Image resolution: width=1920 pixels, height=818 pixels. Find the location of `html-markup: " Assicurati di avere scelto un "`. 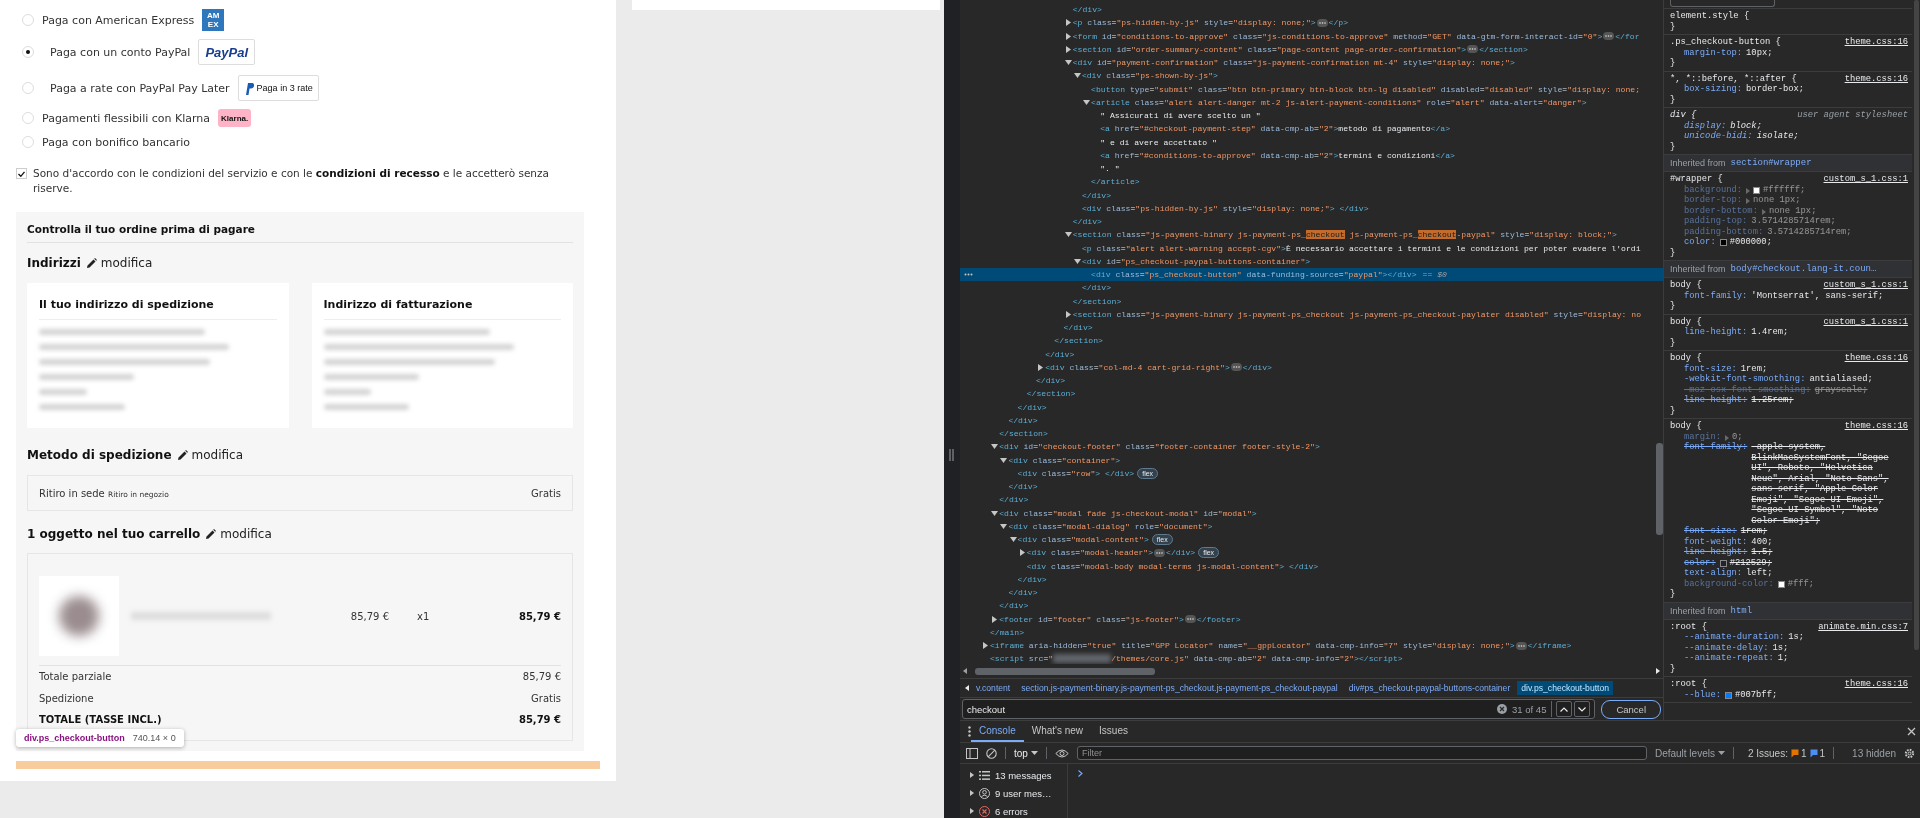

html-markup: " Assicurati di avere scelto un " is located at coordinates (1180, 116).